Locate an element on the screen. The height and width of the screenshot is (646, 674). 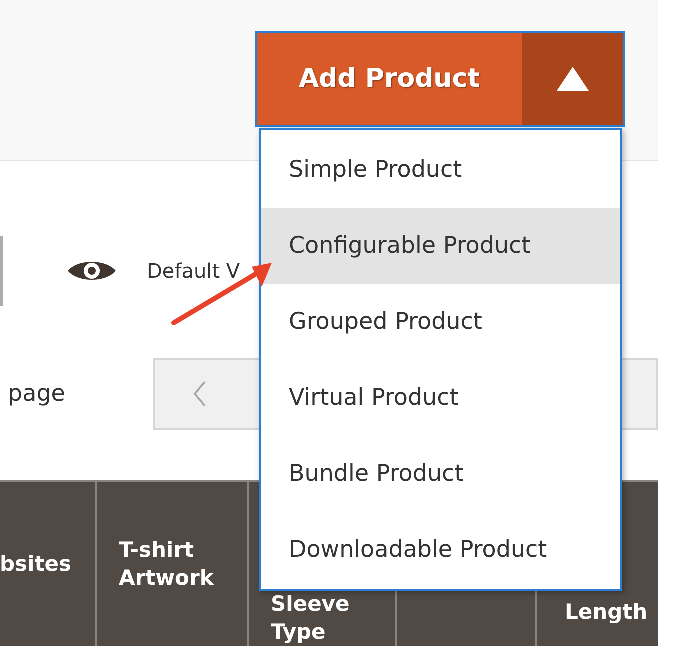
view-label: Default V is located at coordinates (193, 271).